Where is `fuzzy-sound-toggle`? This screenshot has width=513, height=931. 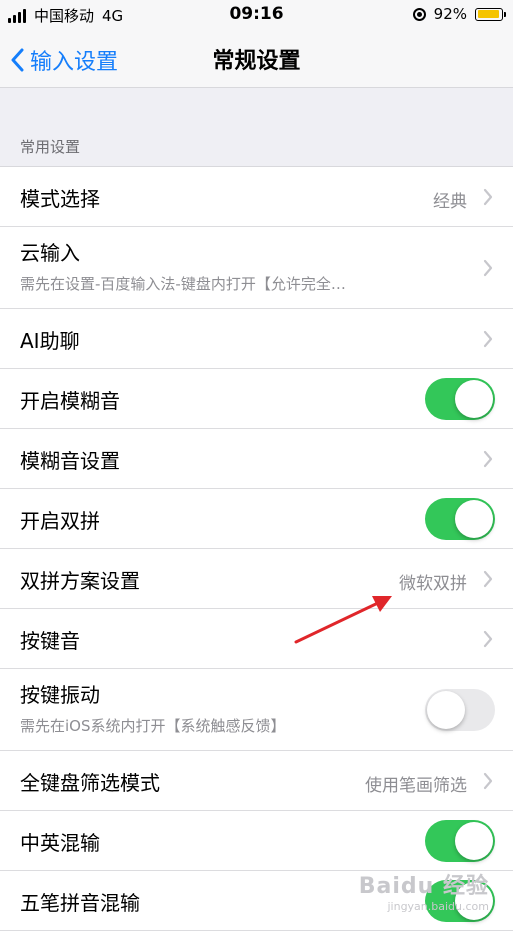 fuzzy-sound-toggle is located at coordinates (460, 399).